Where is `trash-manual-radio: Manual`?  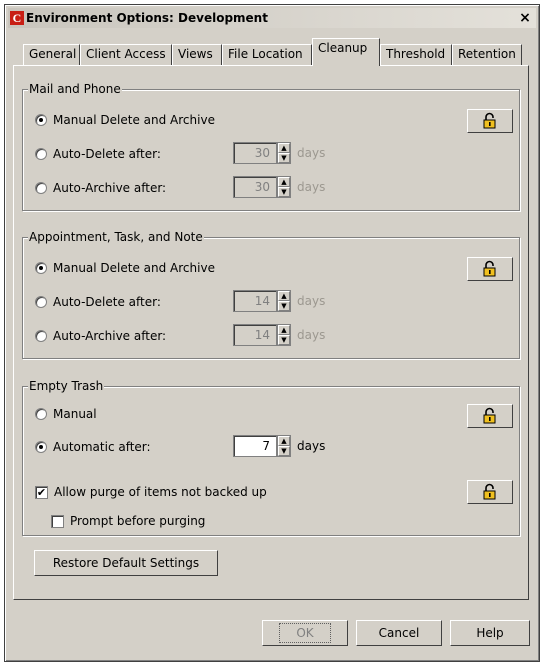
trash-manual-radio: Manual is located at coordinates (66, 414).